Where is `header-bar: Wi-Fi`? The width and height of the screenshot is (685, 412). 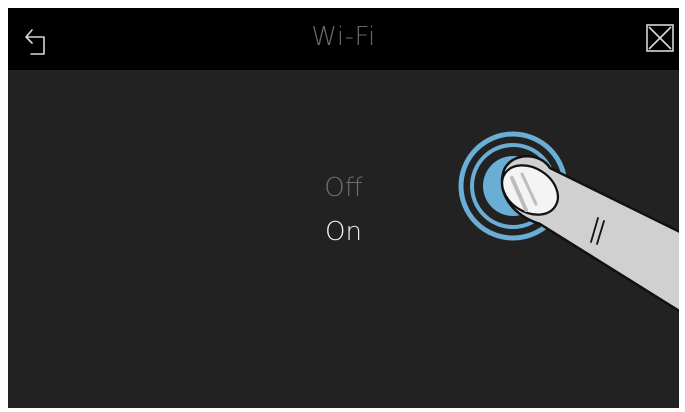
header-bar: Wi-Fi is located at coordinates (343, 39).